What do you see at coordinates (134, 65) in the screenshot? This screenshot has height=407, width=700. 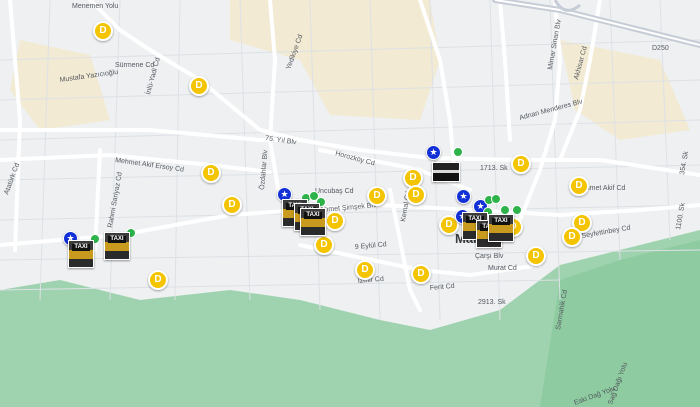 I see `street-label: Sürmene Cd` at bounding box center [134, 65].